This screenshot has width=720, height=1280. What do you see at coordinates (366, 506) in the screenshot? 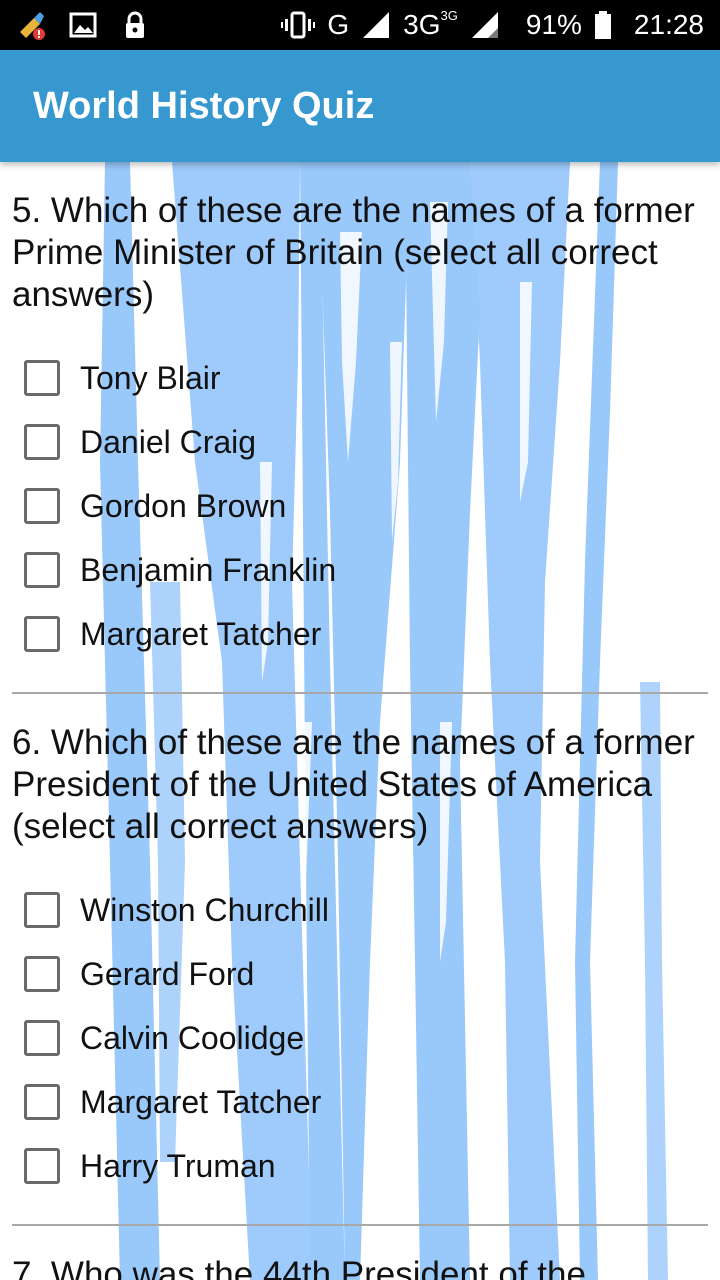
I see `option-gordon-brown: Gordon Brown` at bounding box center [366, 506].